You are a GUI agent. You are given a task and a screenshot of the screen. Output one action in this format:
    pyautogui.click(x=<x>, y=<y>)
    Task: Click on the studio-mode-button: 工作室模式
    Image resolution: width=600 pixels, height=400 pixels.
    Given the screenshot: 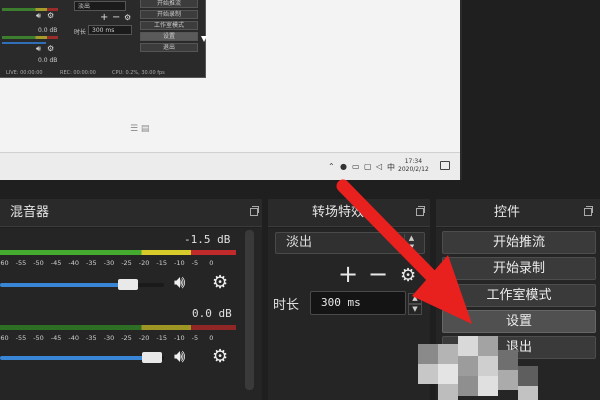 What is the action you would take?
    pyautogui.click(x=519, y=295)
    